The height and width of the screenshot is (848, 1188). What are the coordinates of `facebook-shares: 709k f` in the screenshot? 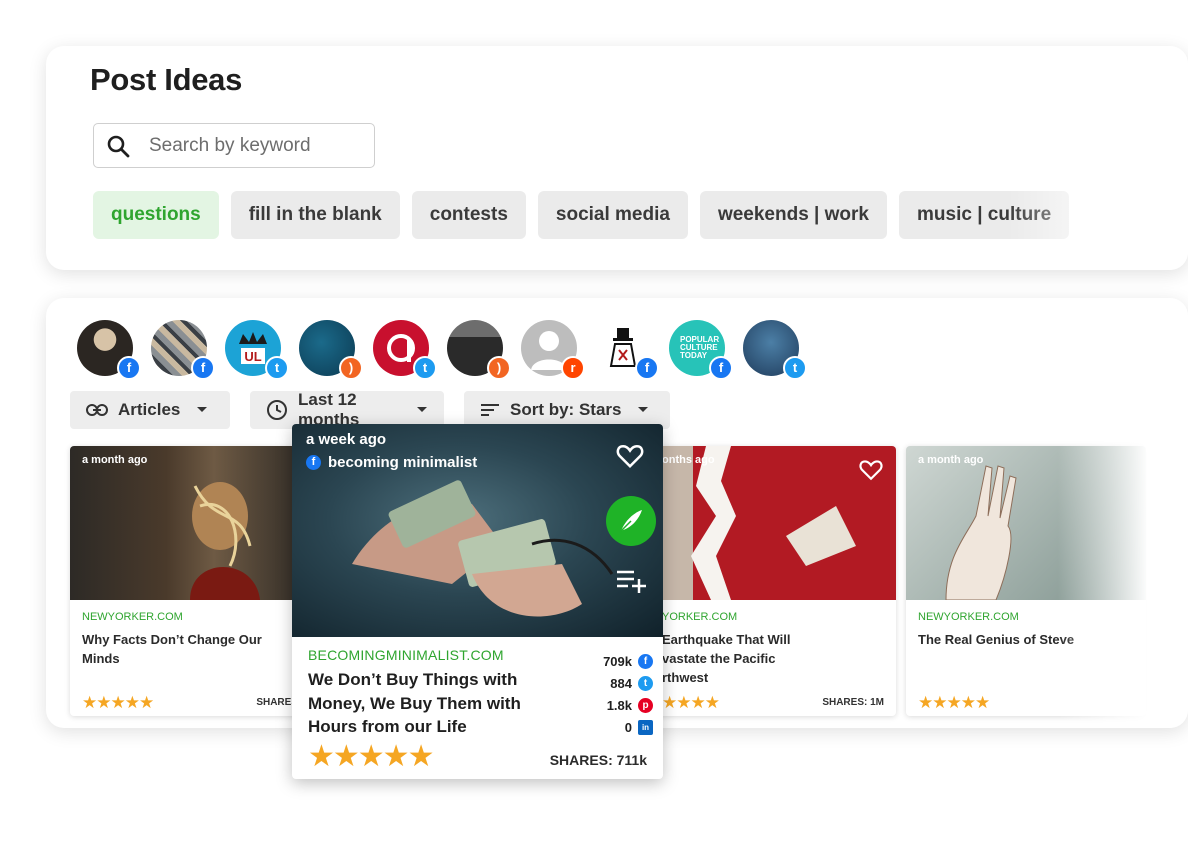 It's located at (628, 661).